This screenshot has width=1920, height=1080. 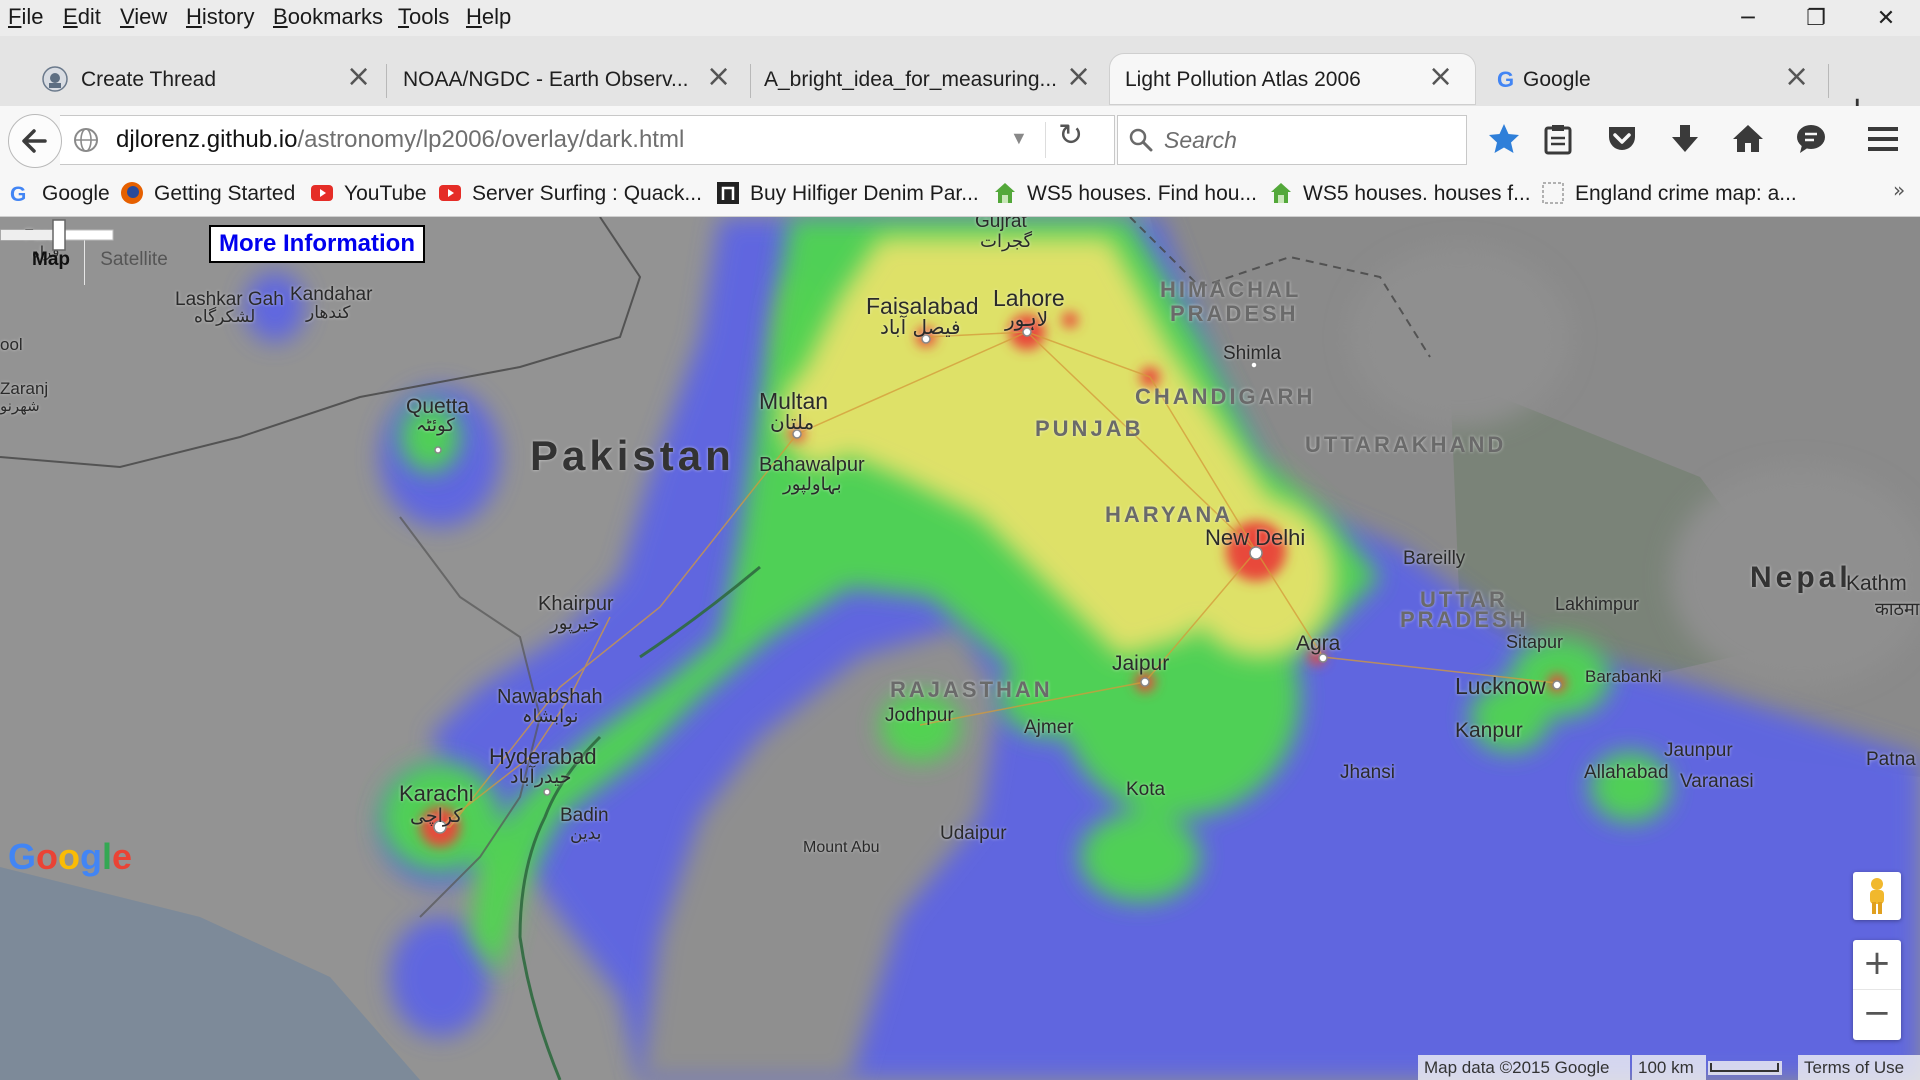 I want to click on tab-noaa: NOAA/NGDC - Earth Observ... ×, so click(x=565, y=79).